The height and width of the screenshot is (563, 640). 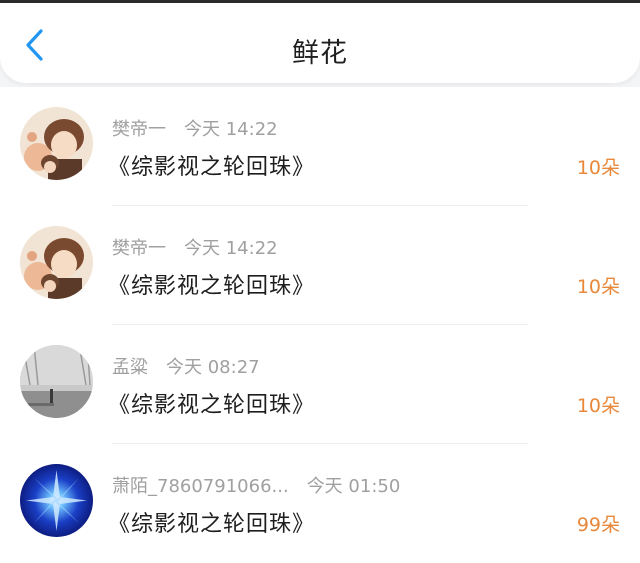 I want to click on record-time: 今天 01:50, so click(x=353, y=486).